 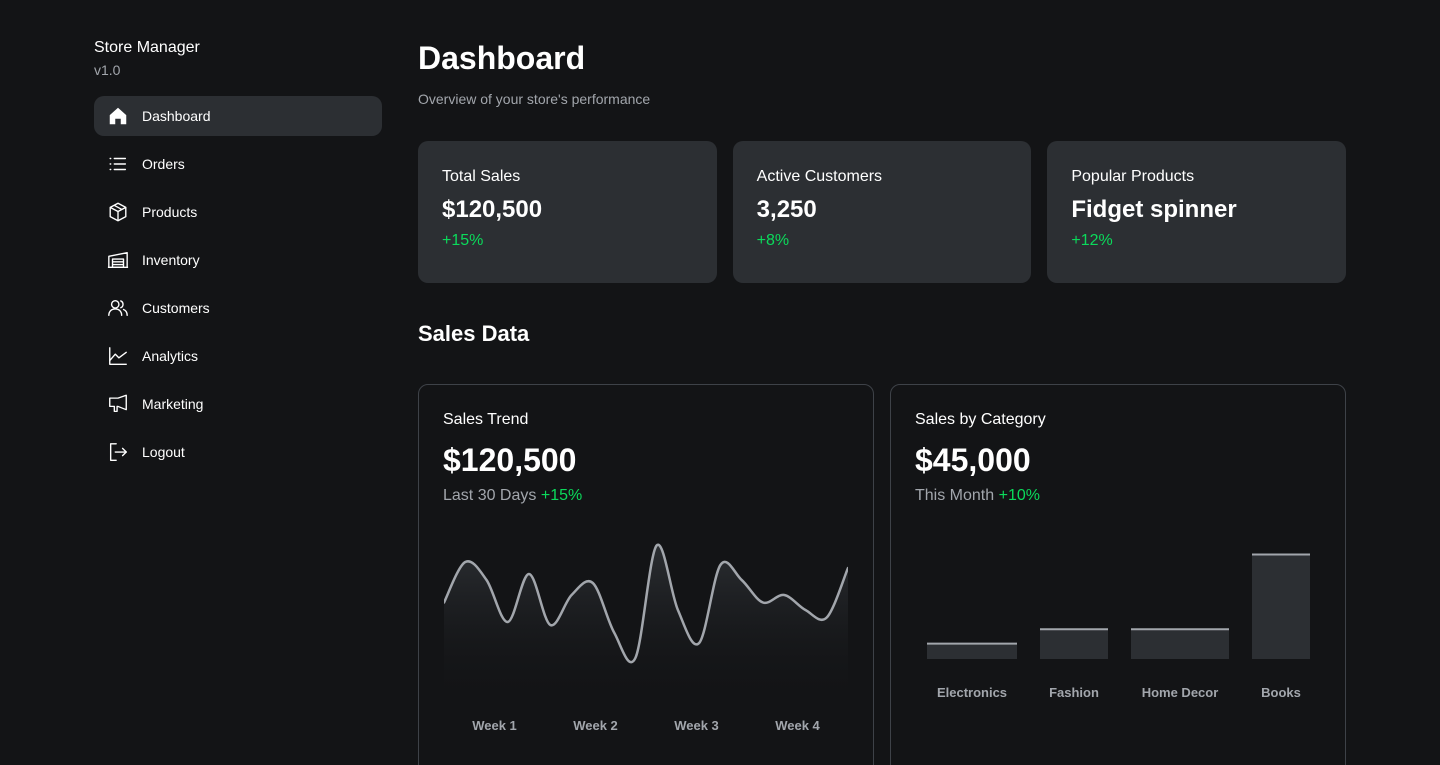 What do you see at coordinates (696, 725) in the screenshot?
I see `x-tick-label: Week 3` at bounding box center [696, 725].